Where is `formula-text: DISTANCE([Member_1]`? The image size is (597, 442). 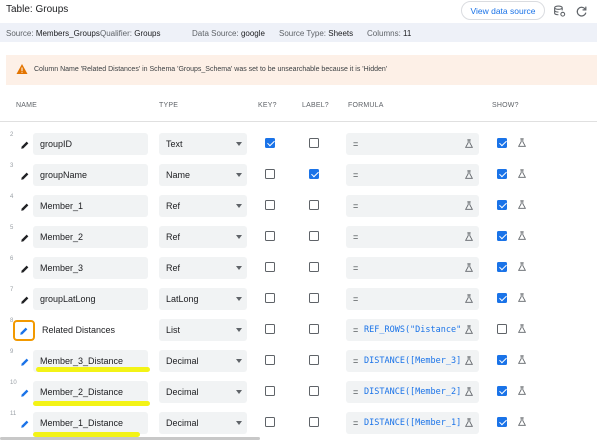
formula-text: DISTANCE([Member_1] is located at coordinates (413, 423).